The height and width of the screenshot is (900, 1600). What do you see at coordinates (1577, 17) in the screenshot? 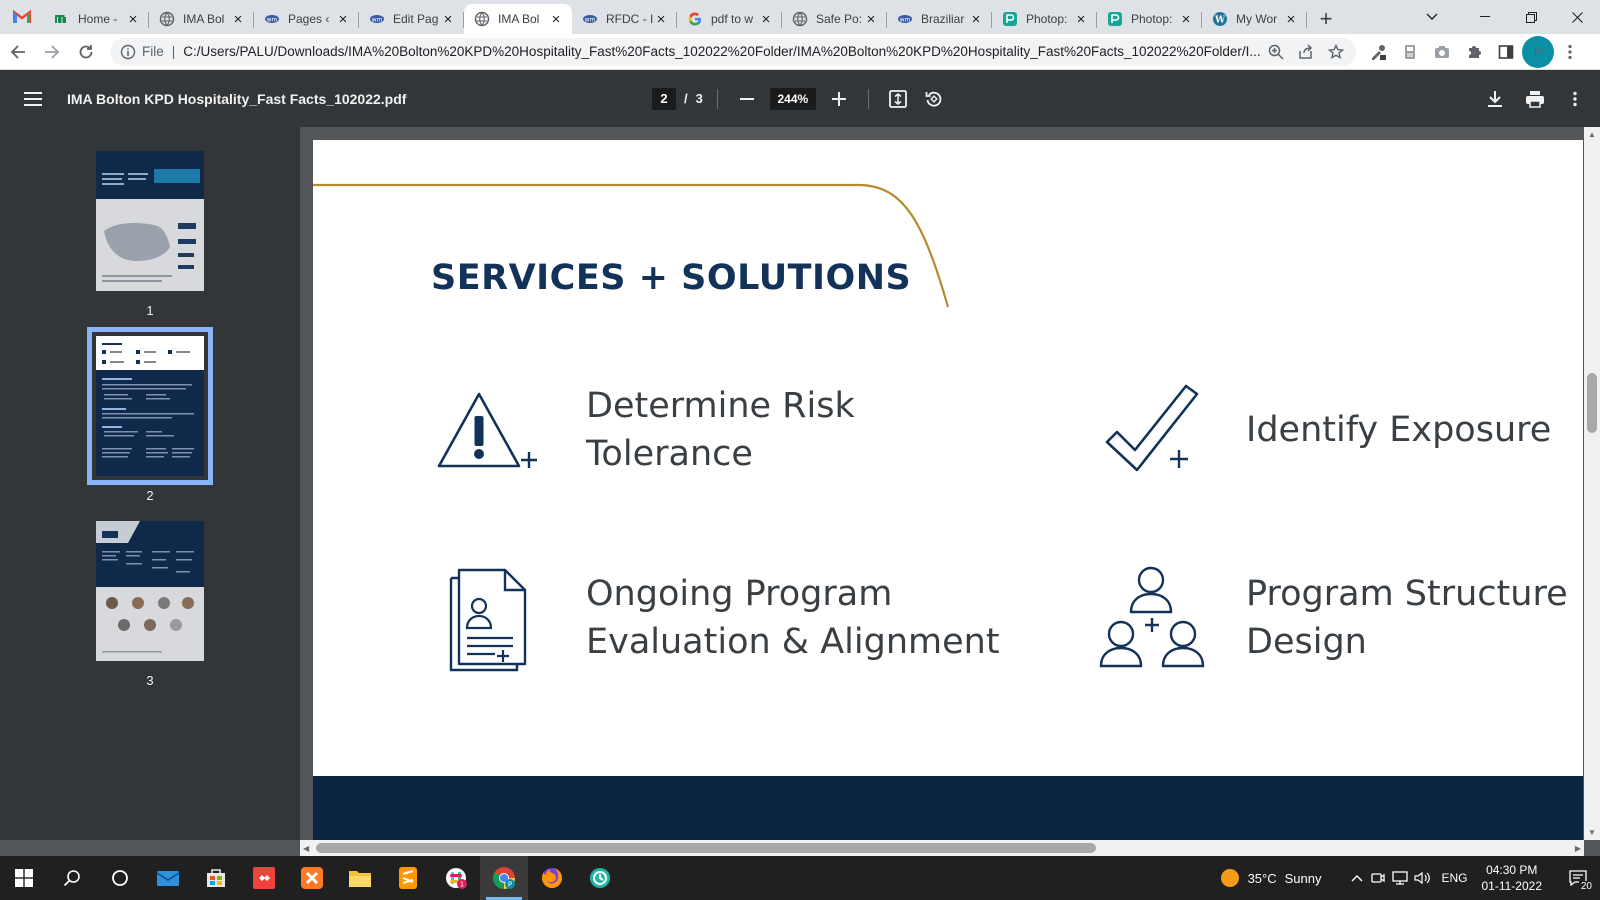
I see `close-window-button` at bounding box center [1577, 17].